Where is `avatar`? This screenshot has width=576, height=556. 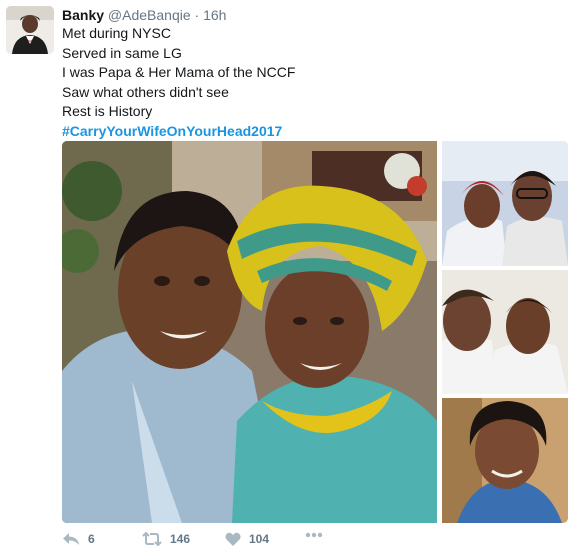 avatar is located at coordinates (30, 30).